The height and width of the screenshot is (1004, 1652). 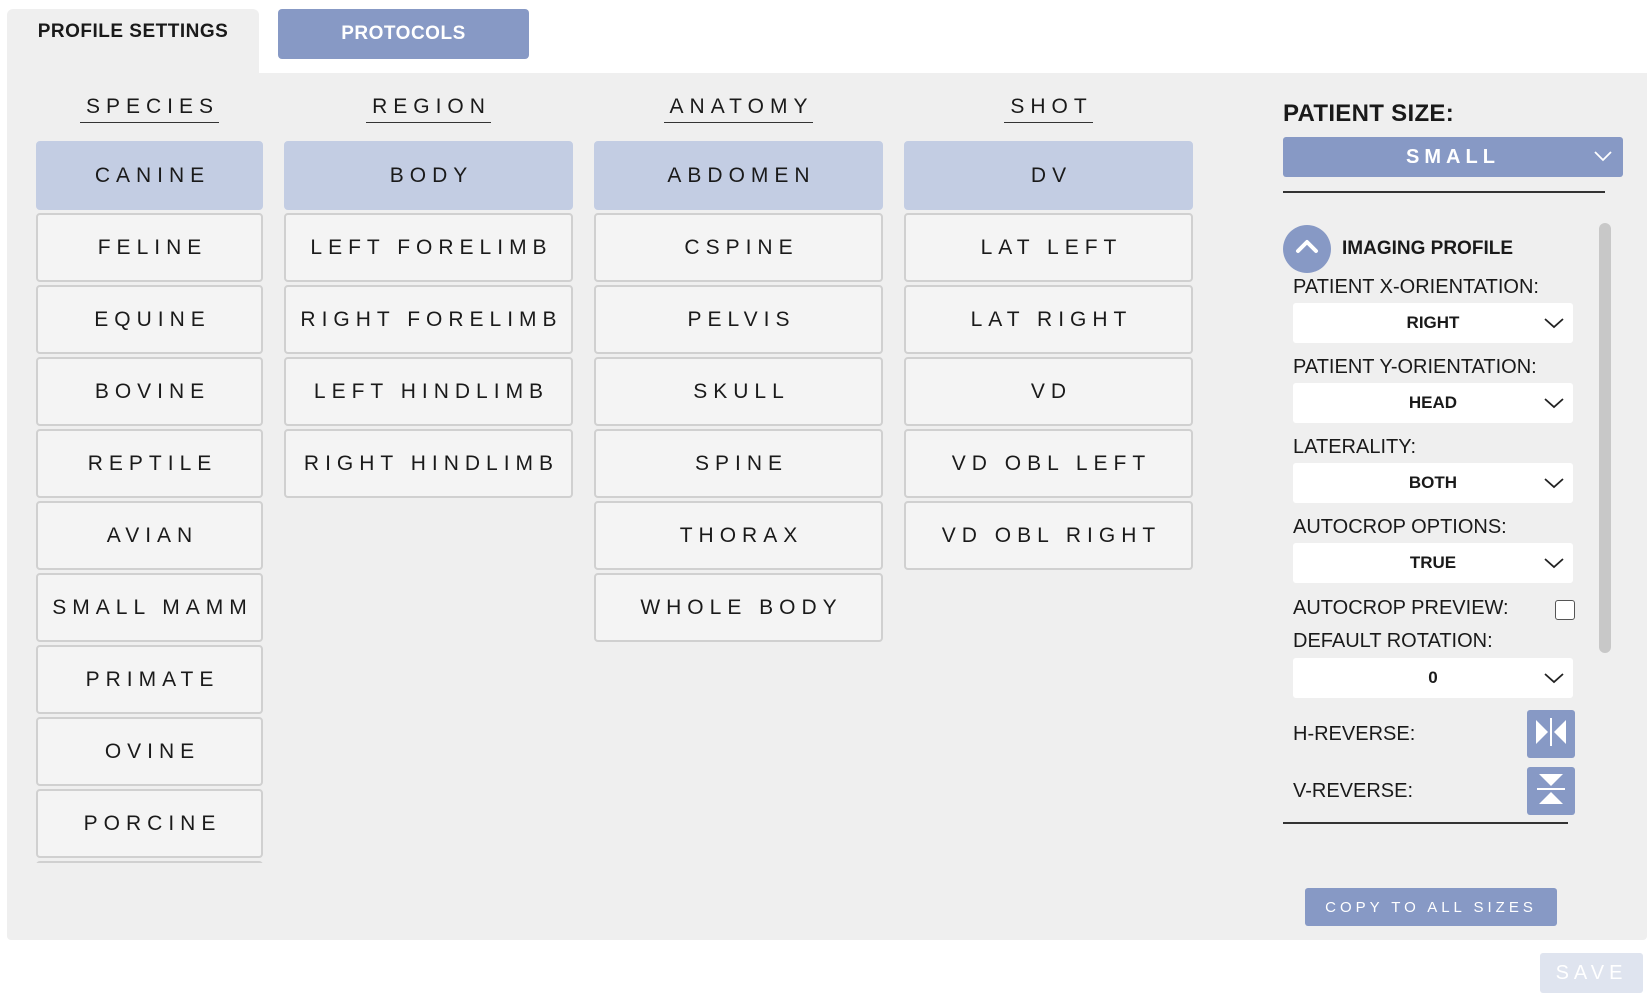 I want to click on x-orientation-label: PATIENT X-ORIENTATION:, so click(x=1416, y=287).